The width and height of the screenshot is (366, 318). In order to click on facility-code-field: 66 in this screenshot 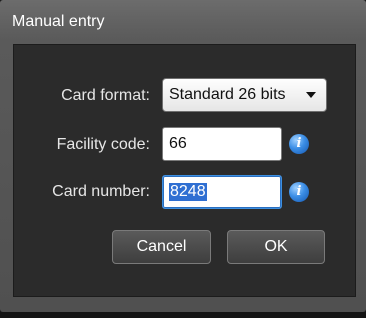, I will do `click(222, 144)`.